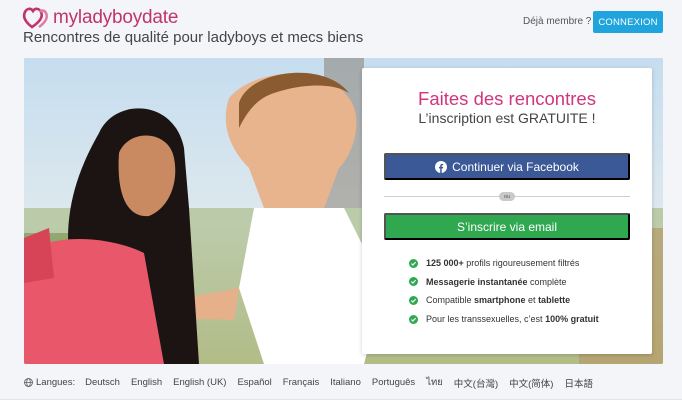 Image resolution: width=682 pixels, height=407 pixels. What do you see at coordinates (199, 382) in the screenshot?
I see `lang-link-english-uk: English (UK)` at bounding box center [199, 382].